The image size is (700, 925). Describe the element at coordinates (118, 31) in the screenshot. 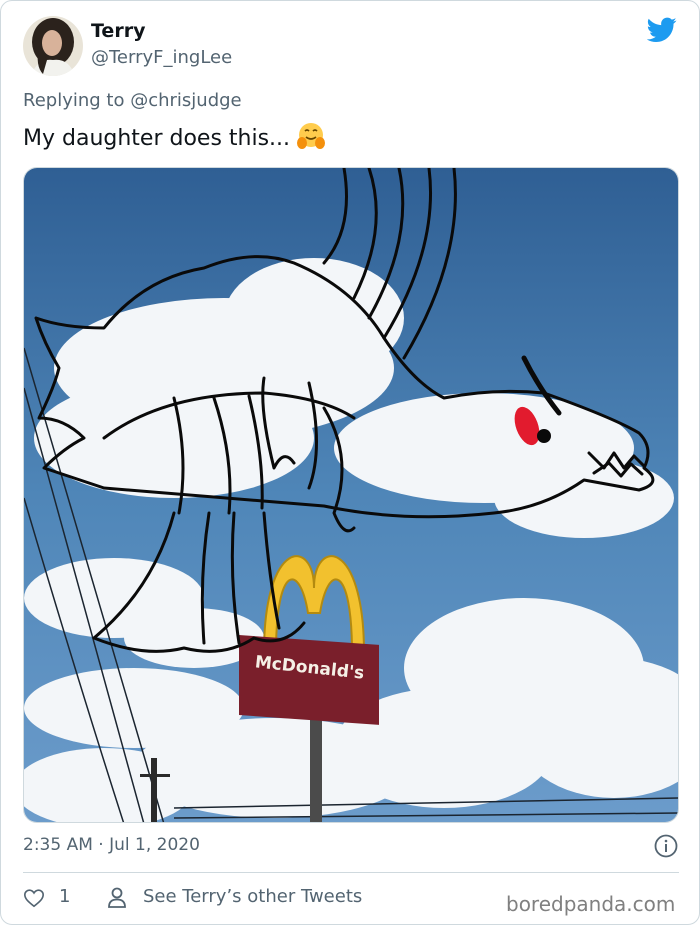

I see `author-name: Terry` at that location.